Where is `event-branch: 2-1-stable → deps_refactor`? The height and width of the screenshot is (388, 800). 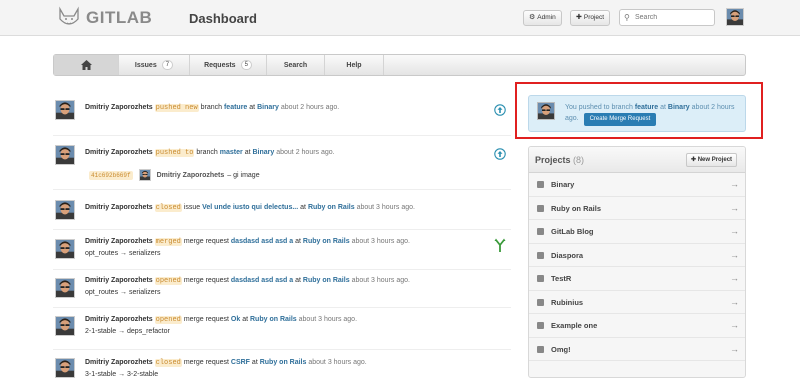 event-branch: 2-1-stable → deps_refactor is located at coordinates (127, 331).